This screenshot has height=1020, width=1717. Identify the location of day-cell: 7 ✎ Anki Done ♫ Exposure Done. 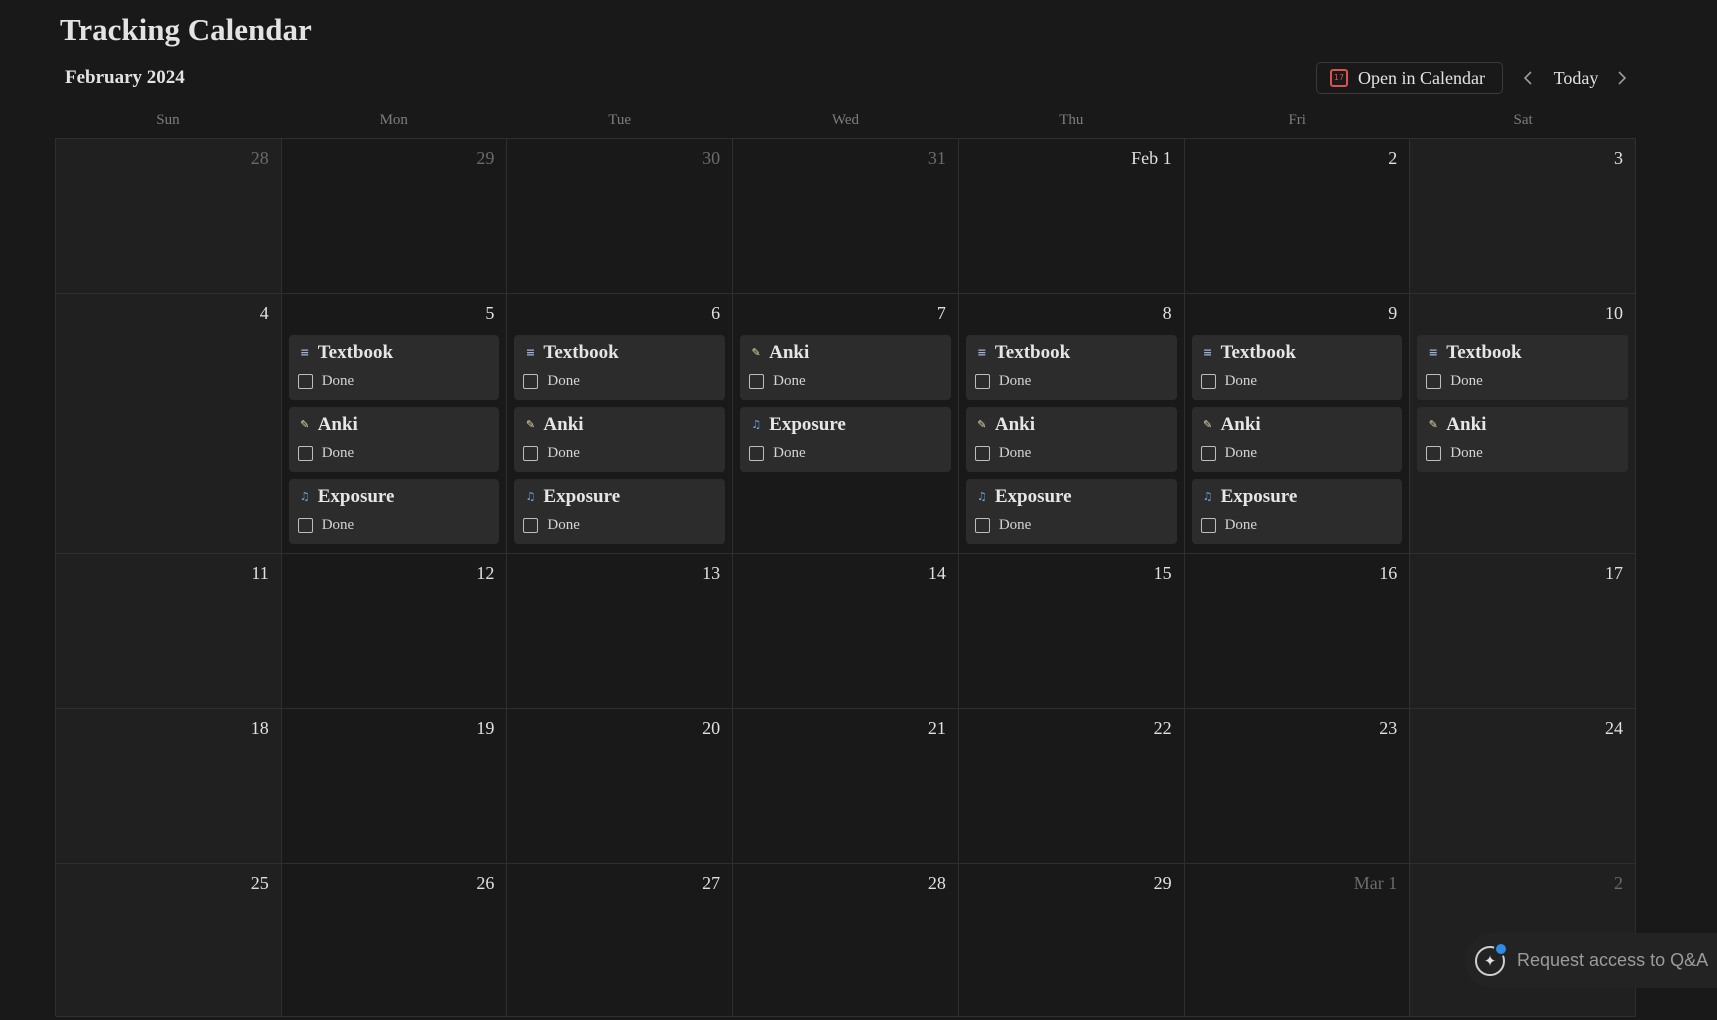
(846, 424).